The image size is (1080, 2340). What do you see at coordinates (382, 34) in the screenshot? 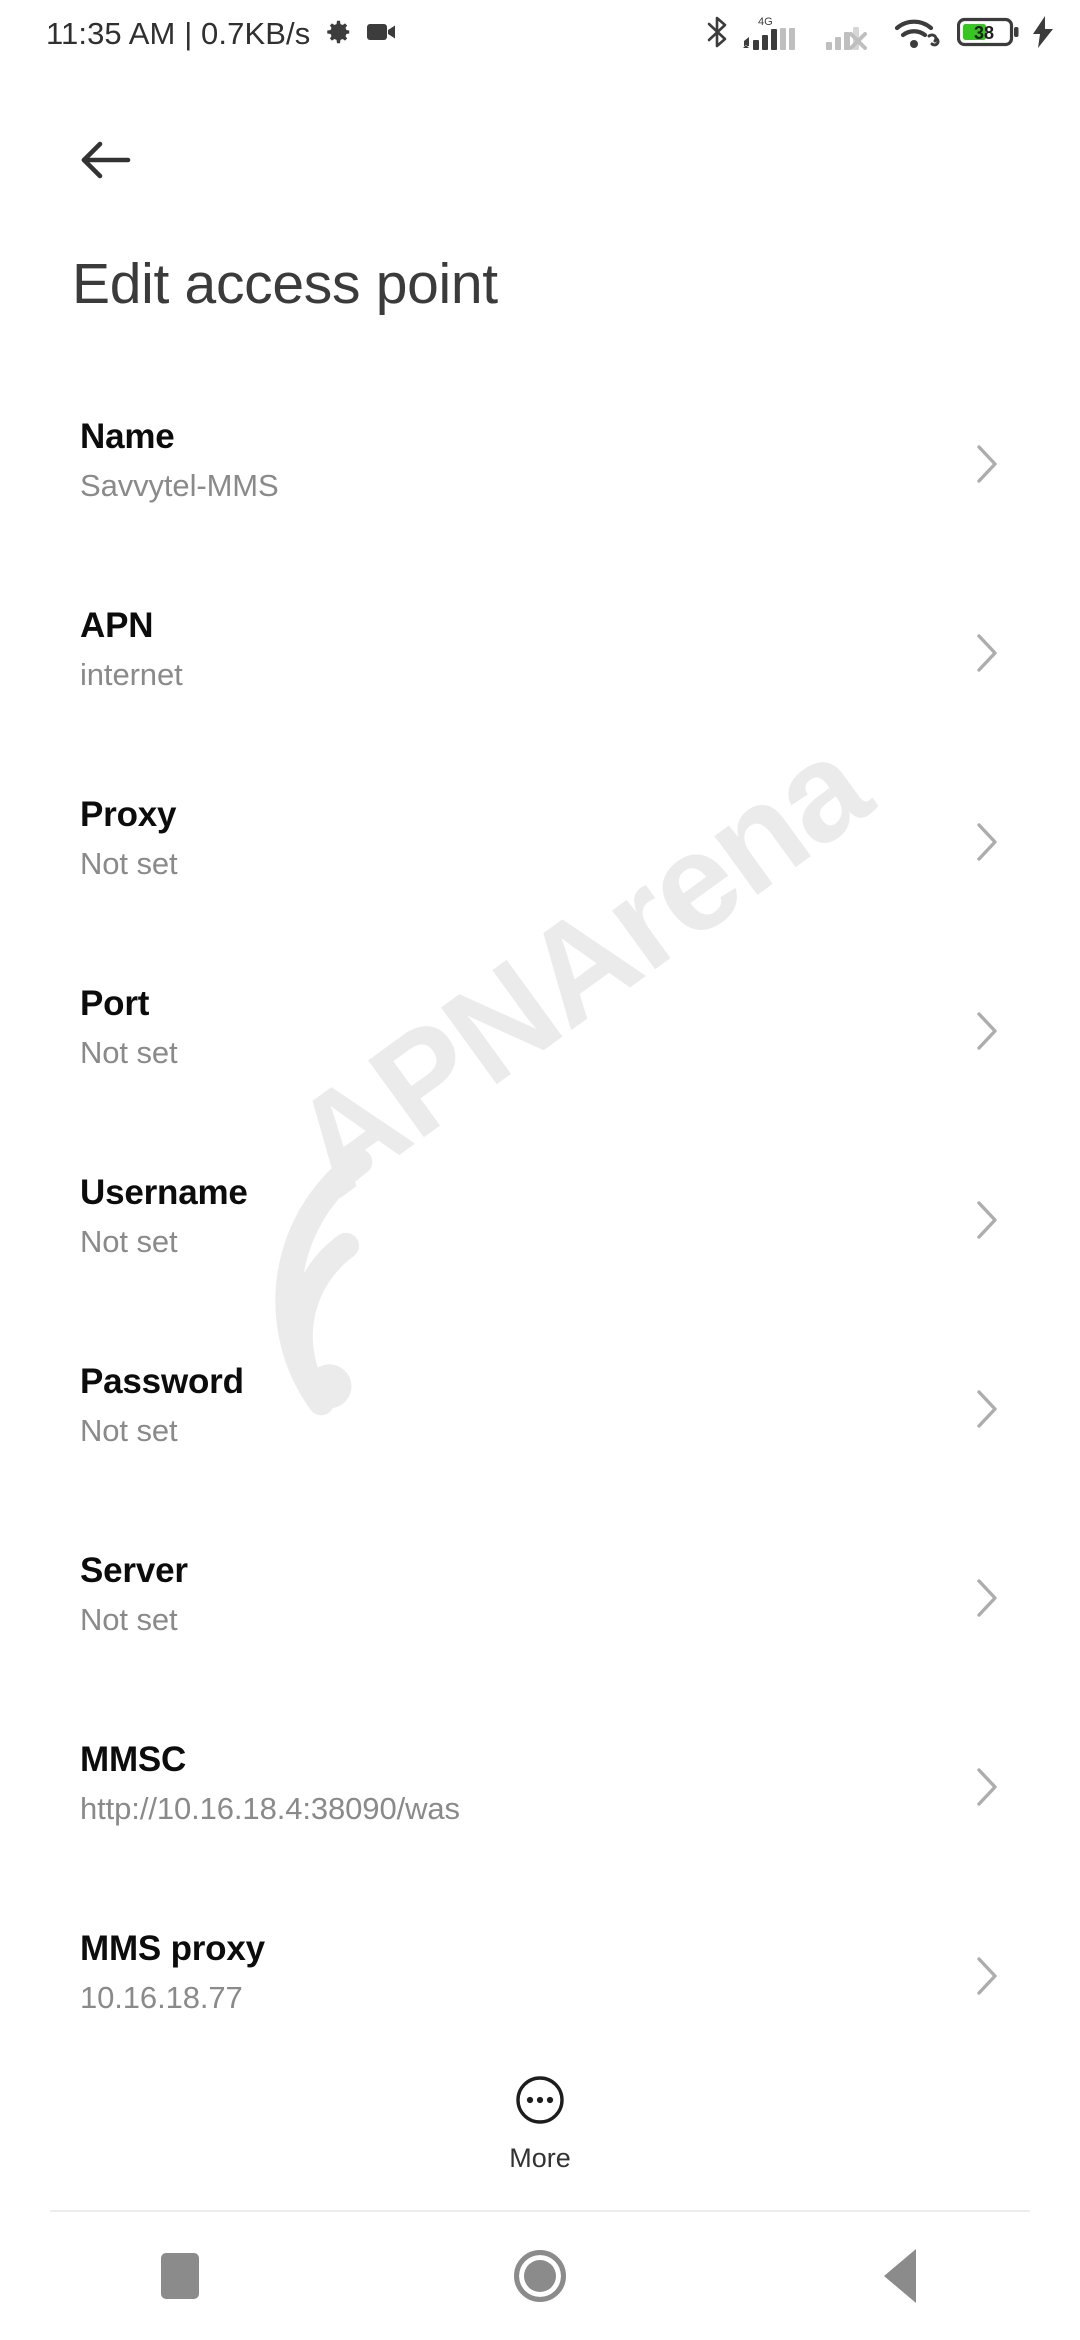
I see `video-camera-icon` at bounding box center [382, 34].